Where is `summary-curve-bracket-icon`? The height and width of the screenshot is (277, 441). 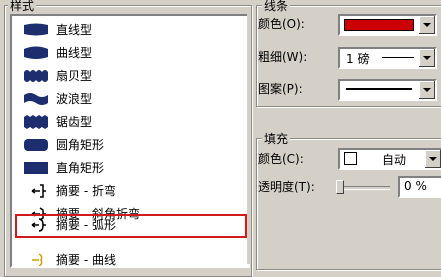
summary-curve-bracket-icon is located at coordinates (37, 259).